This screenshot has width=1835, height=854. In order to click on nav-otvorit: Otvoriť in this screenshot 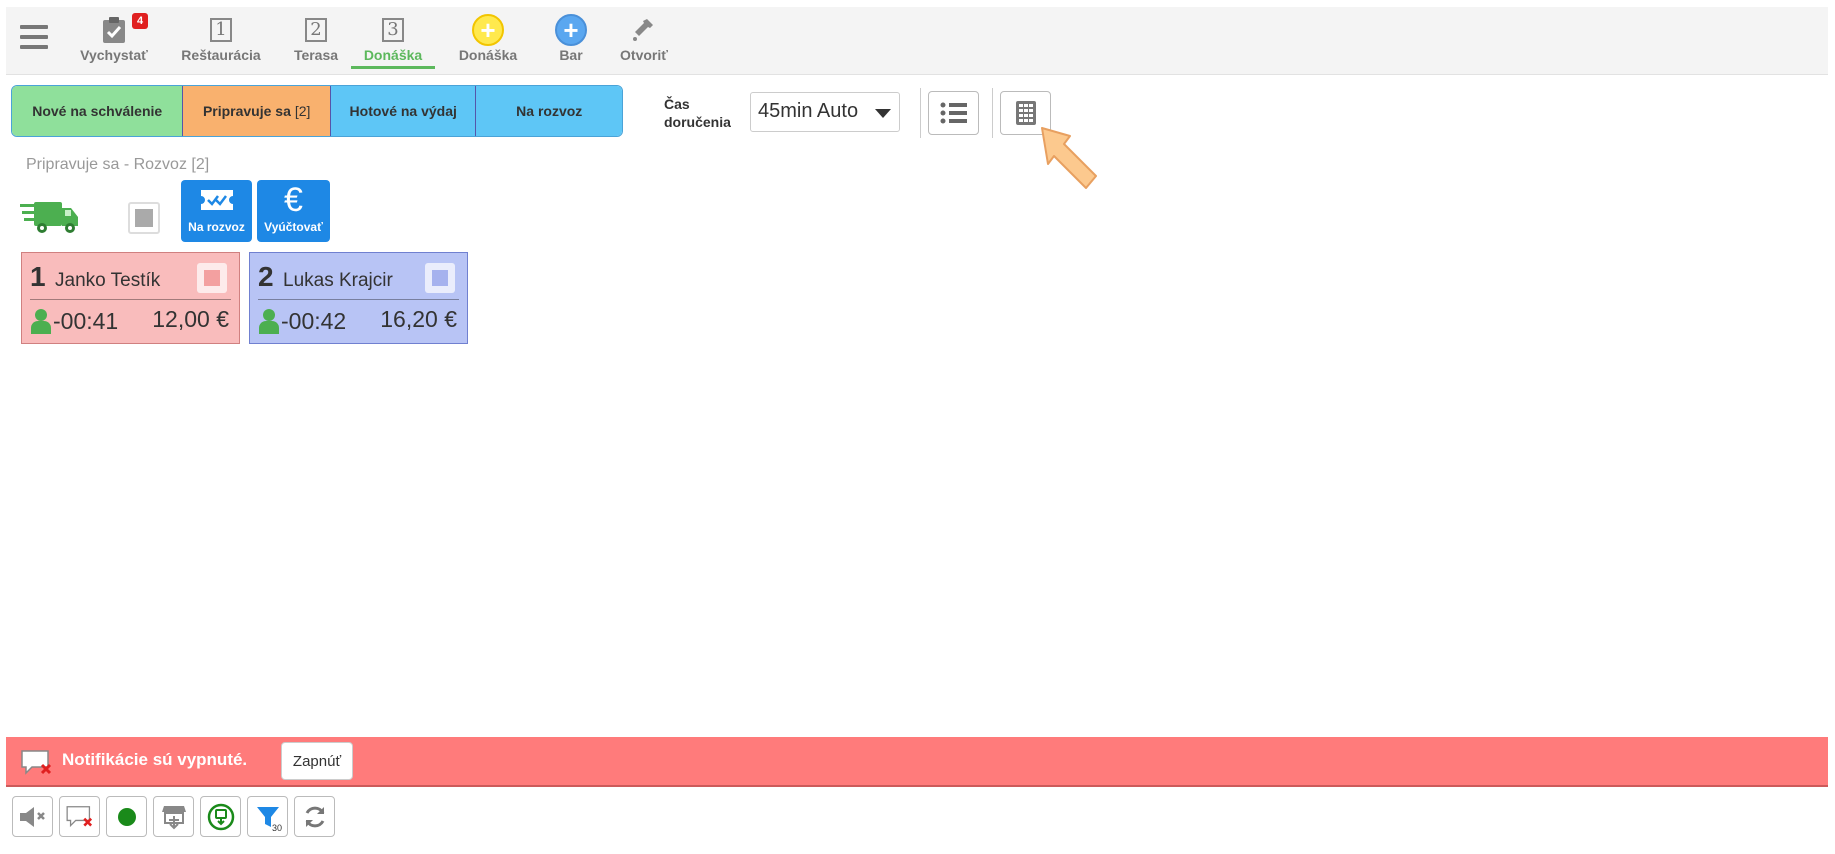, I will do `click(644, 41)`.